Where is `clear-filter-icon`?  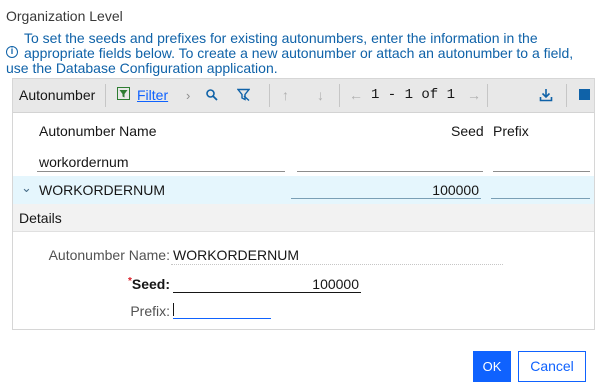 clear-filter-icon is located at coordinates (243, 94).